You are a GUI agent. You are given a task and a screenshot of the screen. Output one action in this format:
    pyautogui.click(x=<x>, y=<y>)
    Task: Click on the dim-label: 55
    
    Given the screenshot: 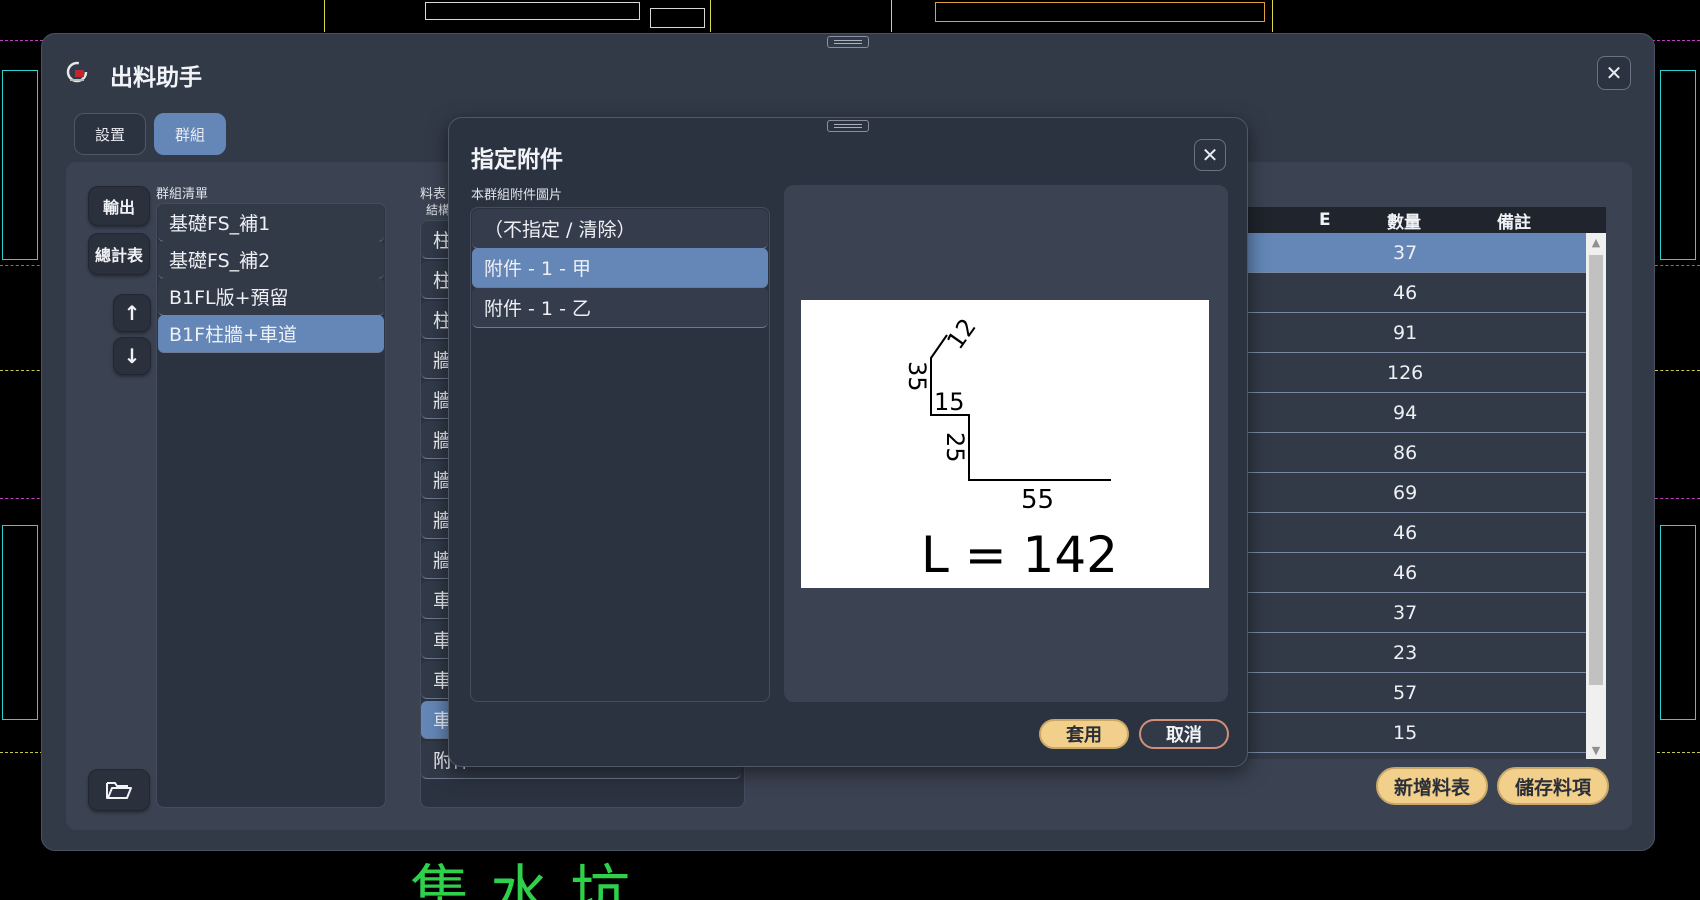 What is the action you would take?
    pyautogui.click(x=1037, y=500)
    